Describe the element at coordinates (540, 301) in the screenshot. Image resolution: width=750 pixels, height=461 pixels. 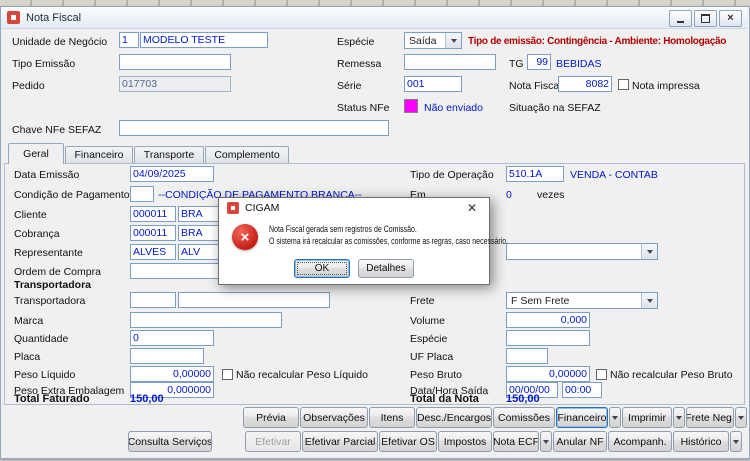
I see `frete-value: F Sem Frete` at that location.